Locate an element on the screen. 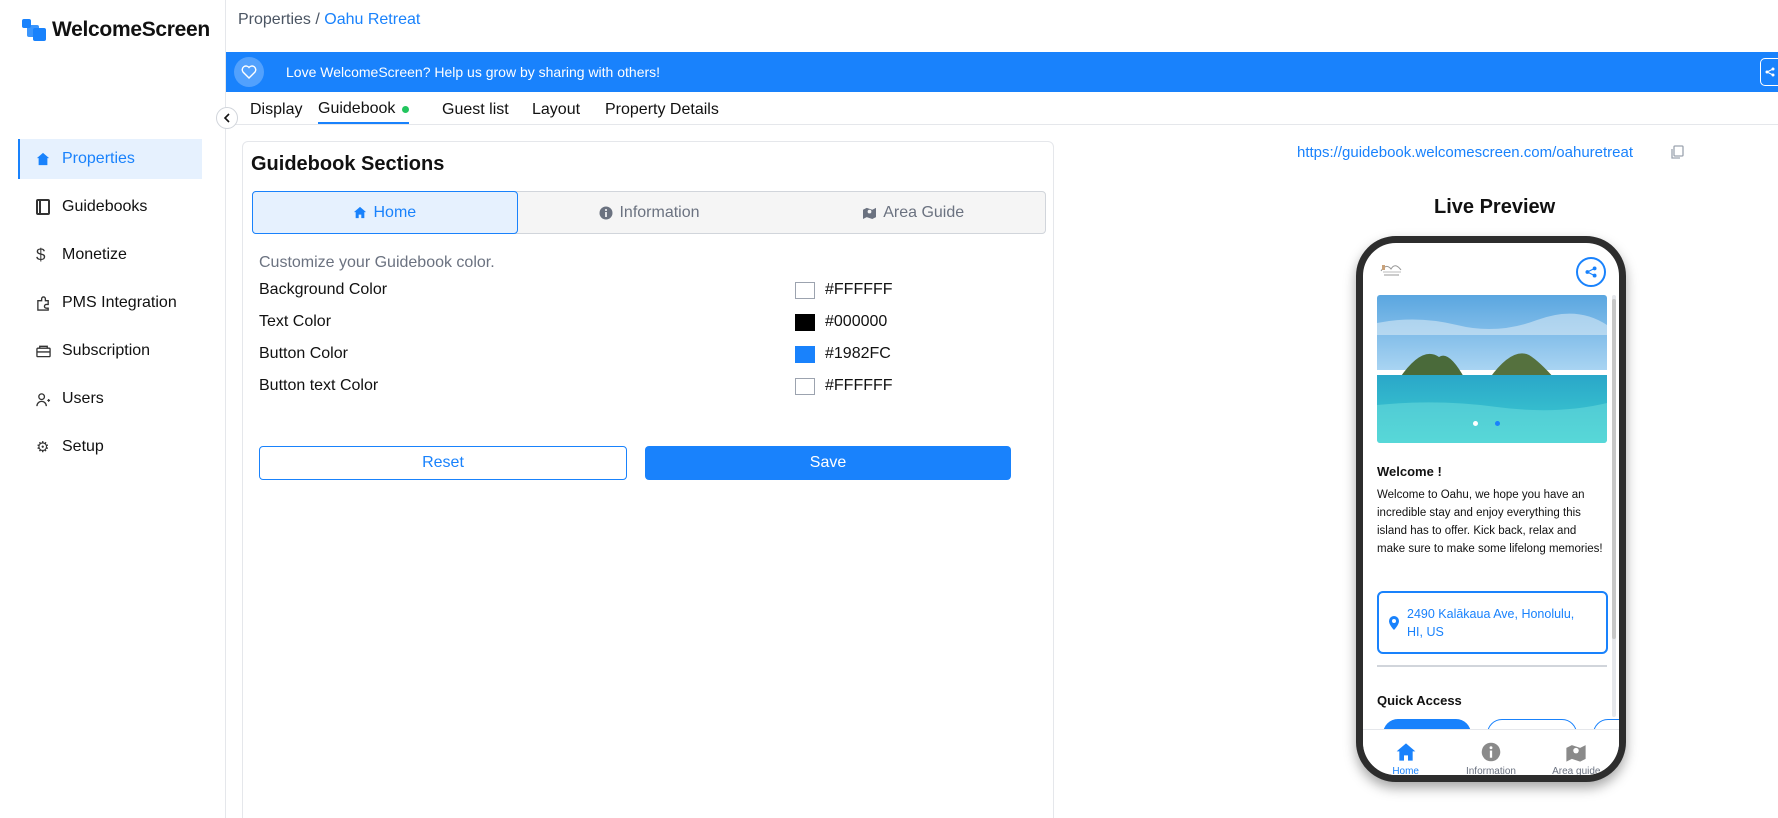 This screenshot has width=1778, height=818. breadcrumb-root: Properties is located at coordinates (274, 19).